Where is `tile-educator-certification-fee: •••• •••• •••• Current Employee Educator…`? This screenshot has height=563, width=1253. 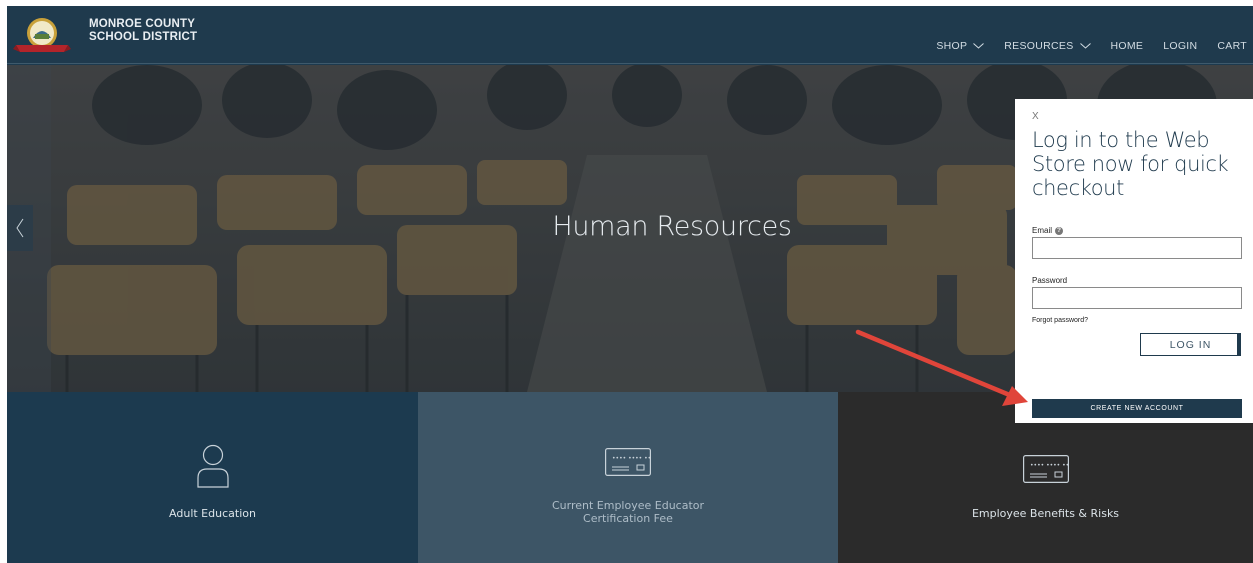
tile-educator-certification-fee: •••• •••• •••• Current Employee Educator… is located at coordinates (628, 477).